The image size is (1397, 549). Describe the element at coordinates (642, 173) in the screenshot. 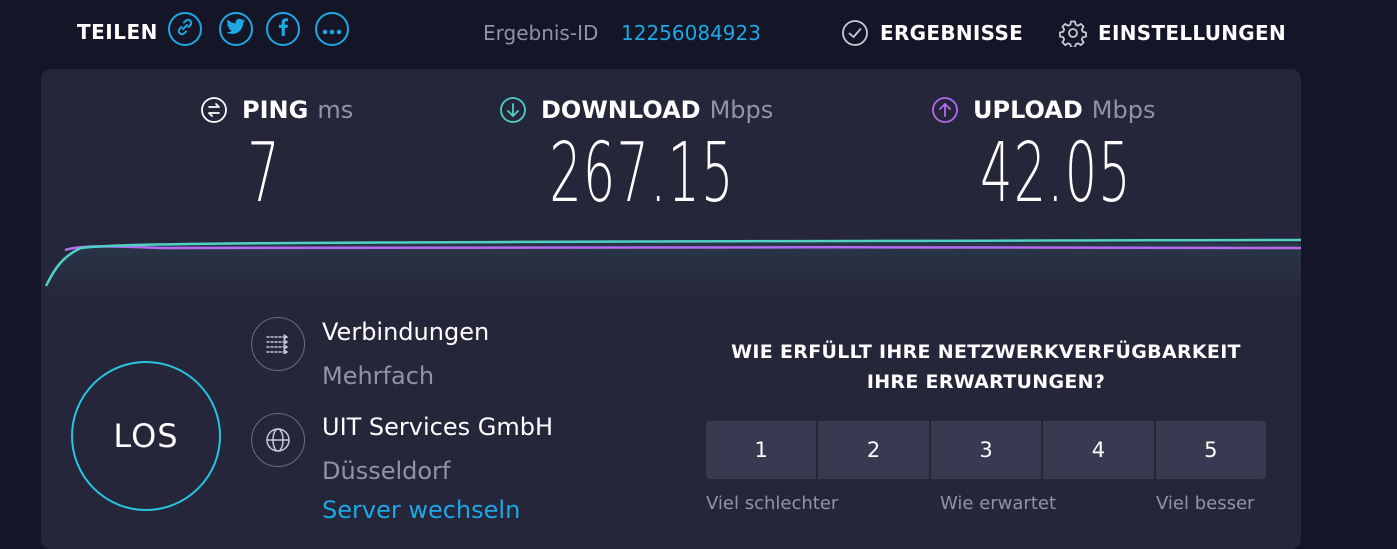

I see `download-value: 267.15` at that location.